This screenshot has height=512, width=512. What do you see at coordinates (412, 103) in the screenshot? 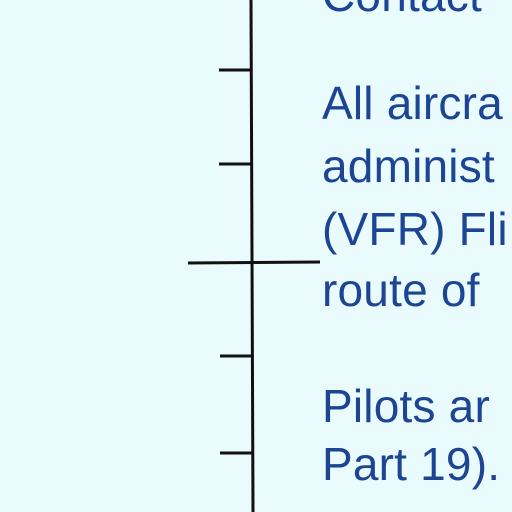
I see `note-line: All aircra` at bounding box center [412, 103].